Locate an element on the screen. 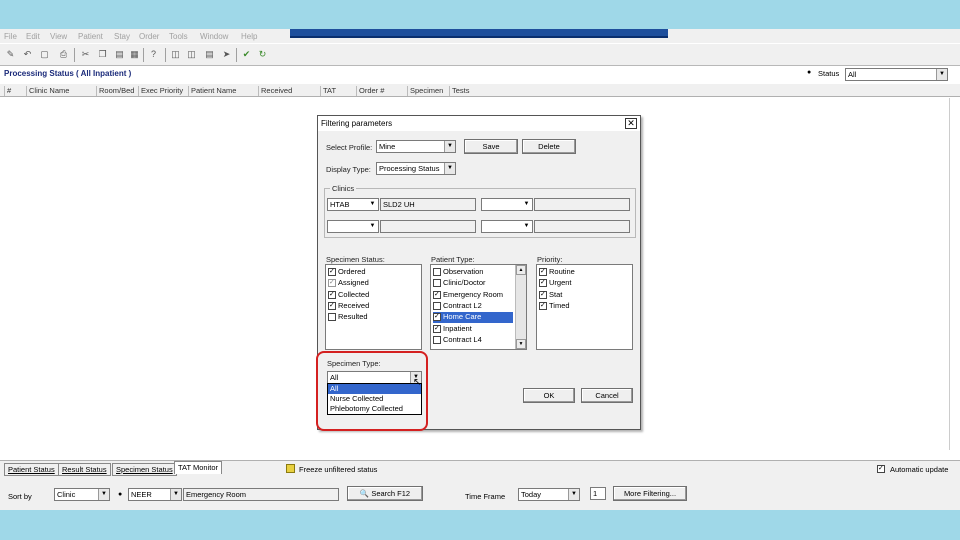 The height and width of the screenshot is (540, 960). find-icon: ▦ is located at coordinates (134, 54).